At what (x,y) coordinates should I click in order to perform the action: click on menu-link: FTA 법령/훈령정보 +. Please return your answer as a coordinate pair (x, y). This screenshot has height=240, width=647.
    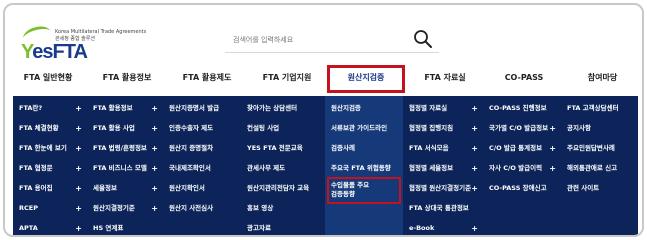
    Looking at the image, I should click on (125, 148).